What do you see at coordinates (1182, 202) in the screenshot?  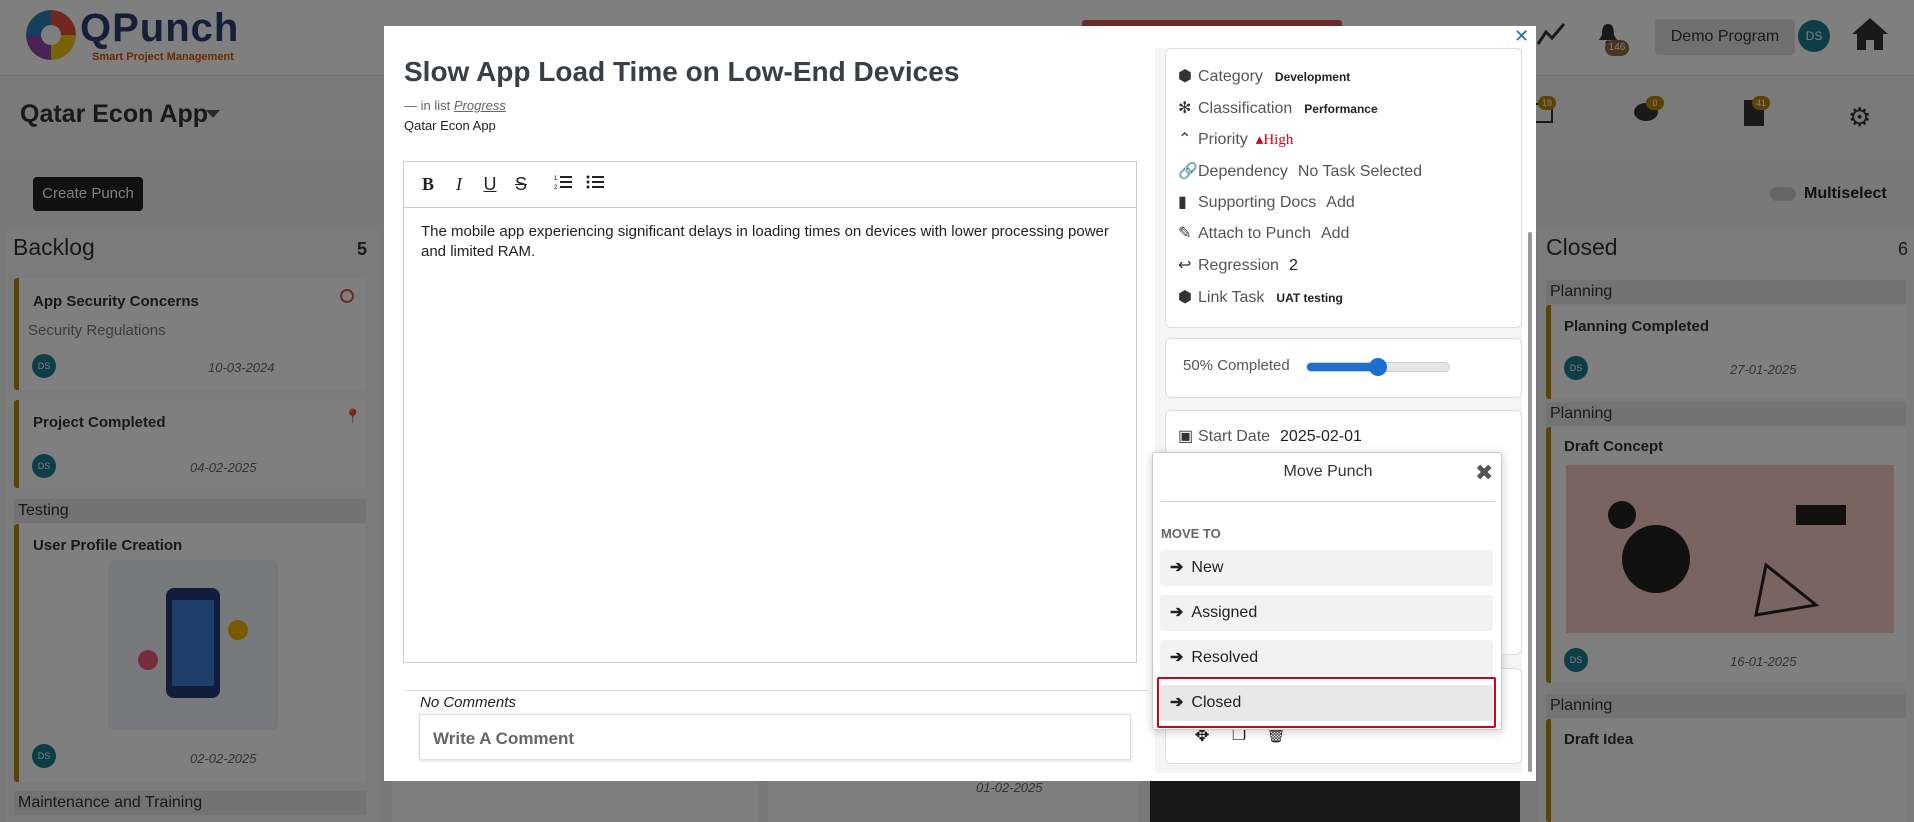 I see `file-icon: ▮` at bounding box center [1182, 202].